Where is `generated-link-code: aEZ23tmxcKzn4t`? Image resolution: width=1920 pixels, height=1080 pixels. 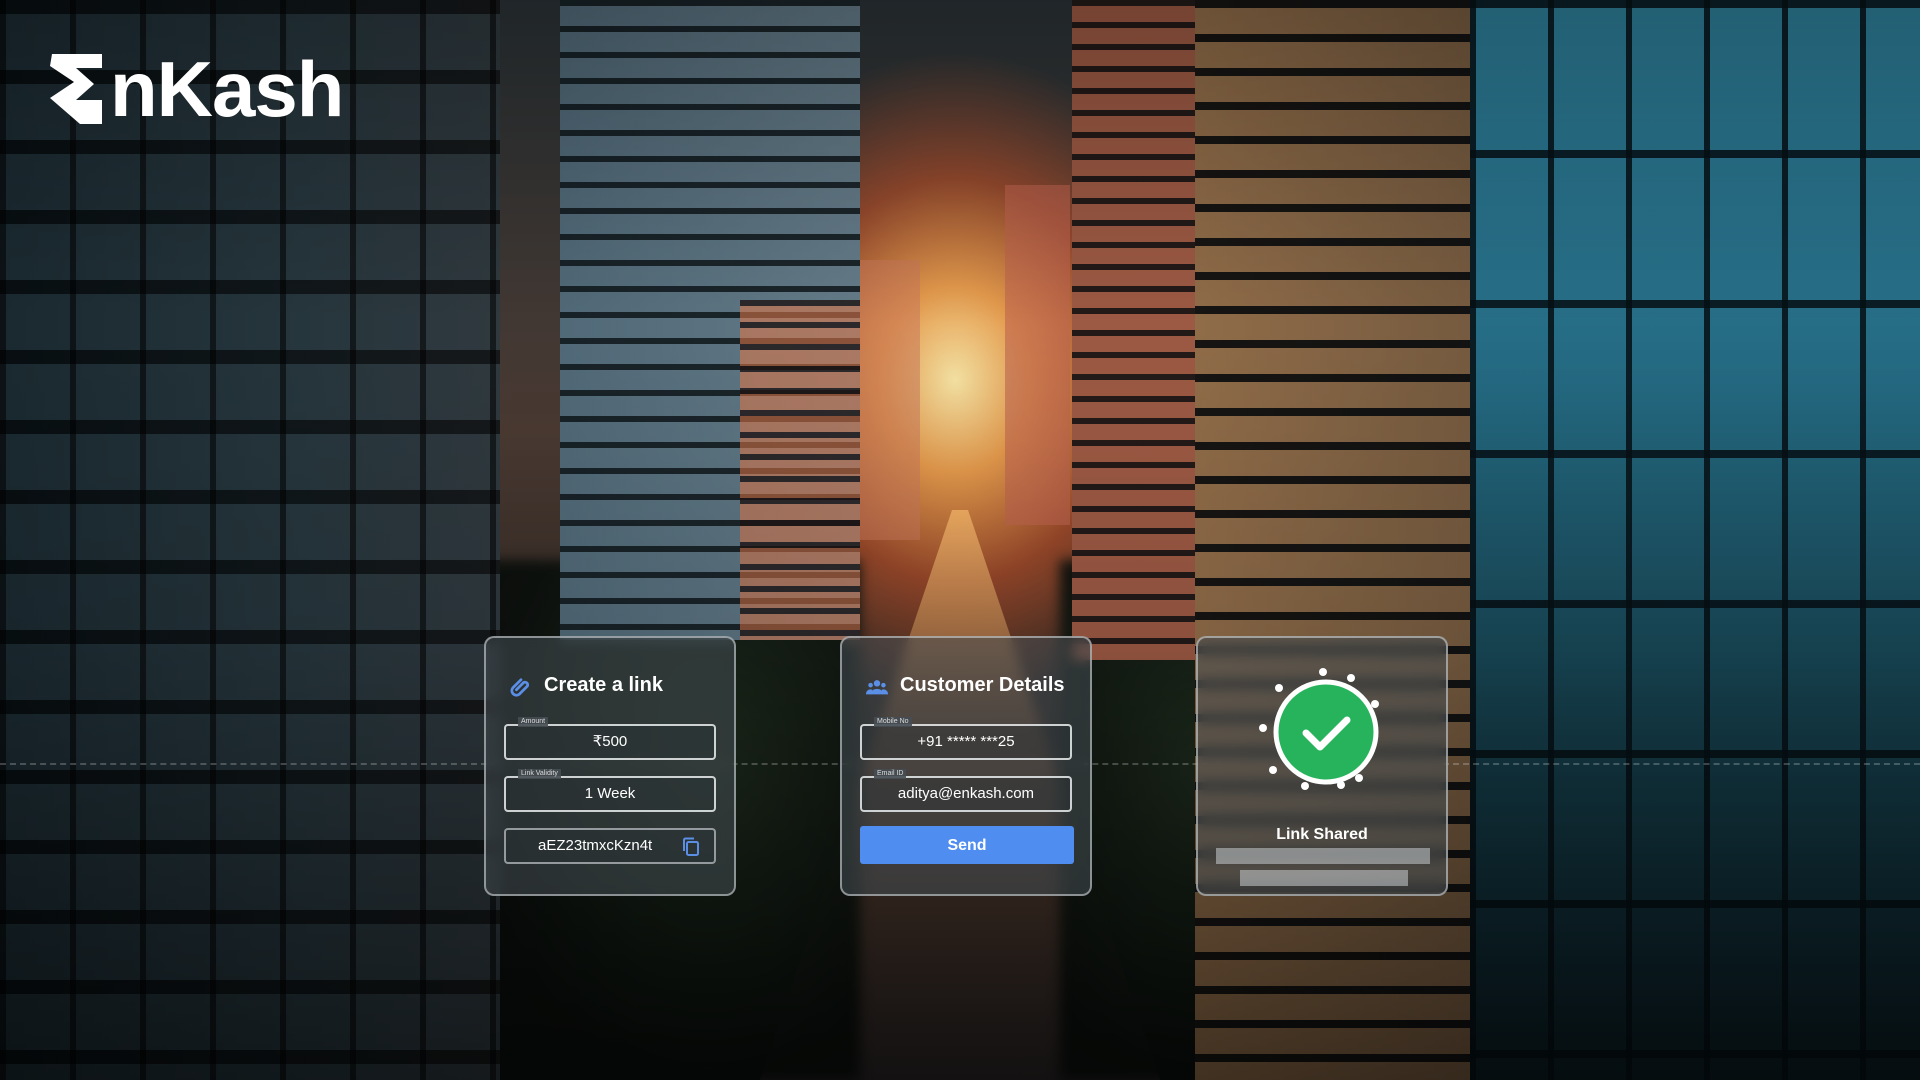
generated-link-code: aEZ23tmxcKzn4t is located at coordinates (595, 845).